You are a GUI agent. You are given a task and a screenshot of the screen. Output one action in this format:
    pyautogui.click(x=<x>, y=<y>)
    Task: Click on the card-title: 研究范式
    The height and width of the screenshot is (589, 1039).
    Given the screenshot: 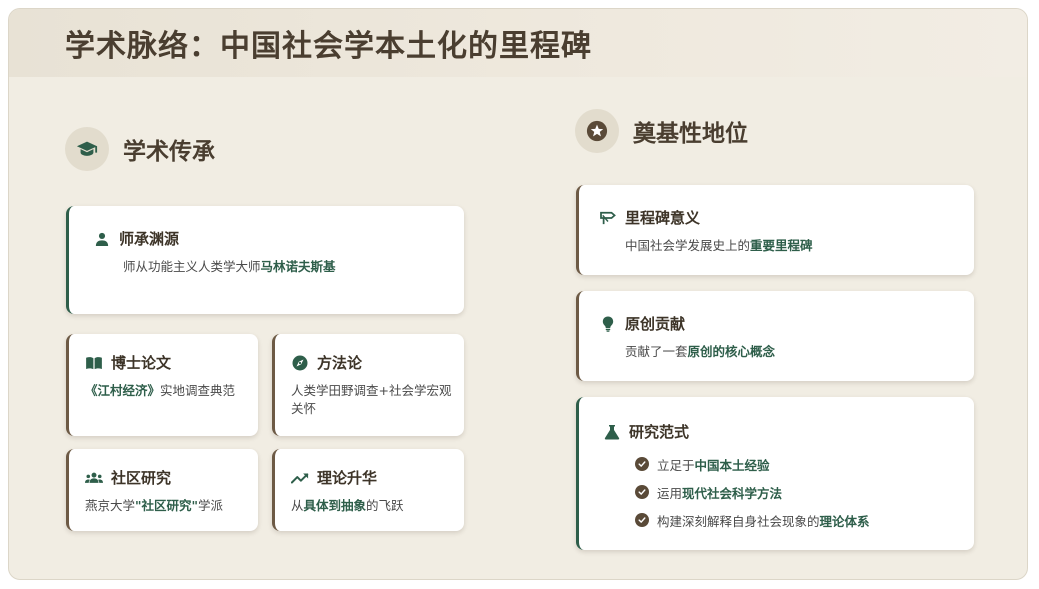 What is the action you would take?
    pyautogui.click(x=659, y=432)
    